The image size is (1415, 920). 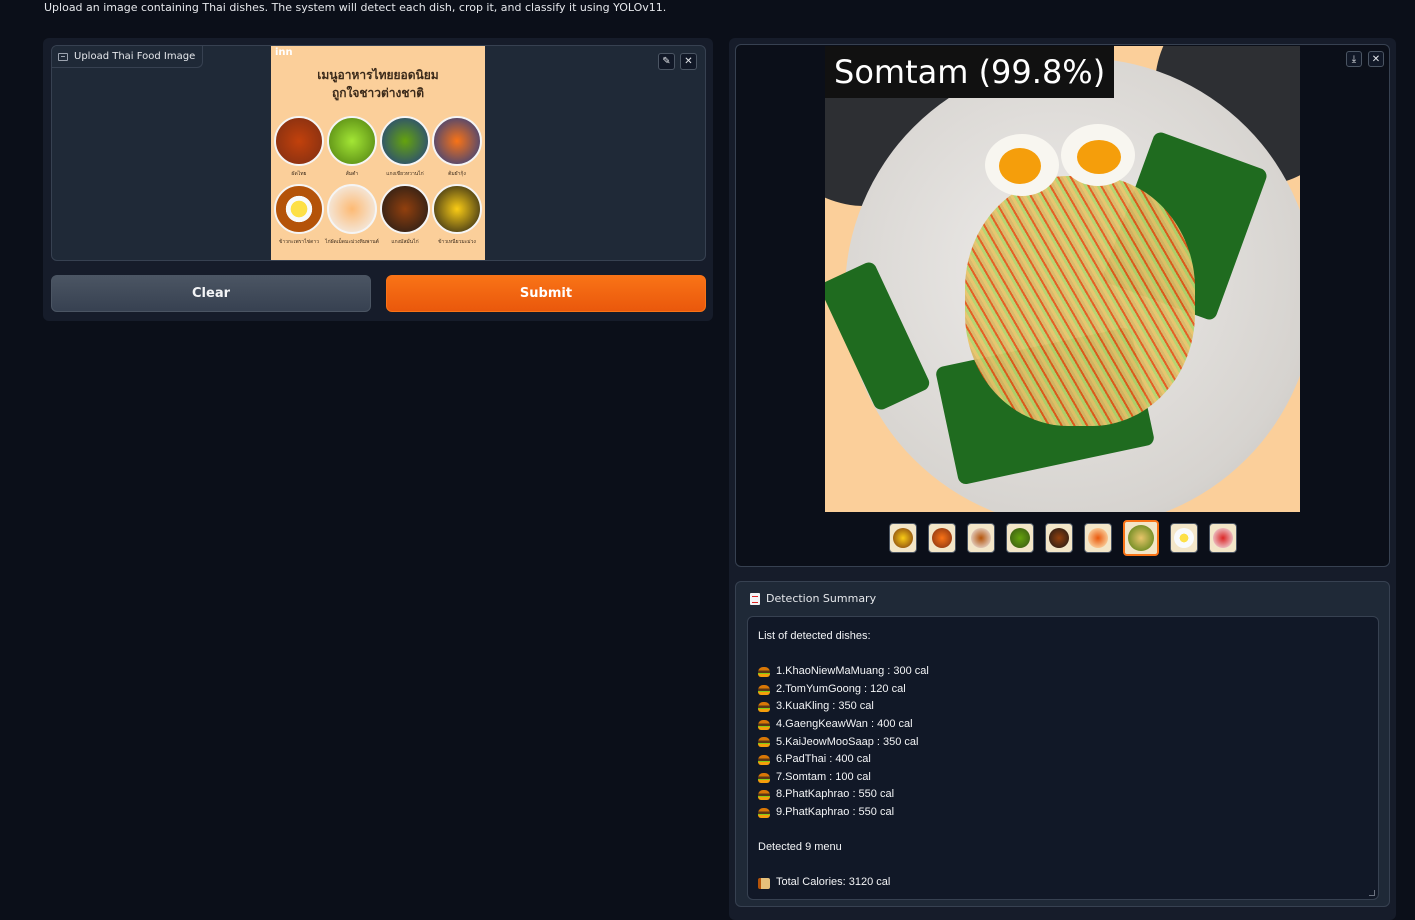 I want to click on poster-dish-name: ข้าวกะเพราไข่ดาว, so click(x=299, y=242).